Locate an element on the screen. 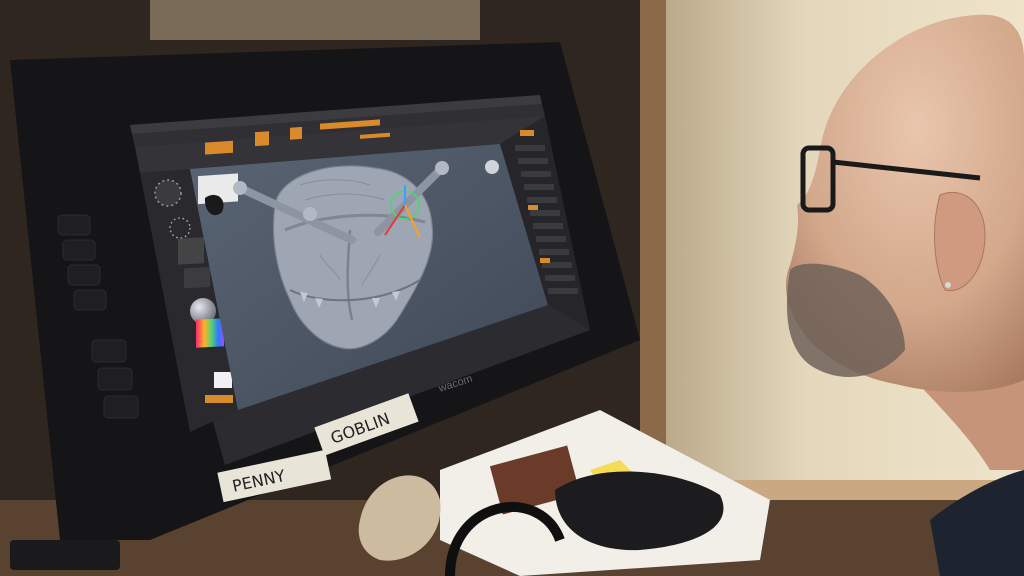  ui-brush-thumbnail is located at coordinates (168, 193).